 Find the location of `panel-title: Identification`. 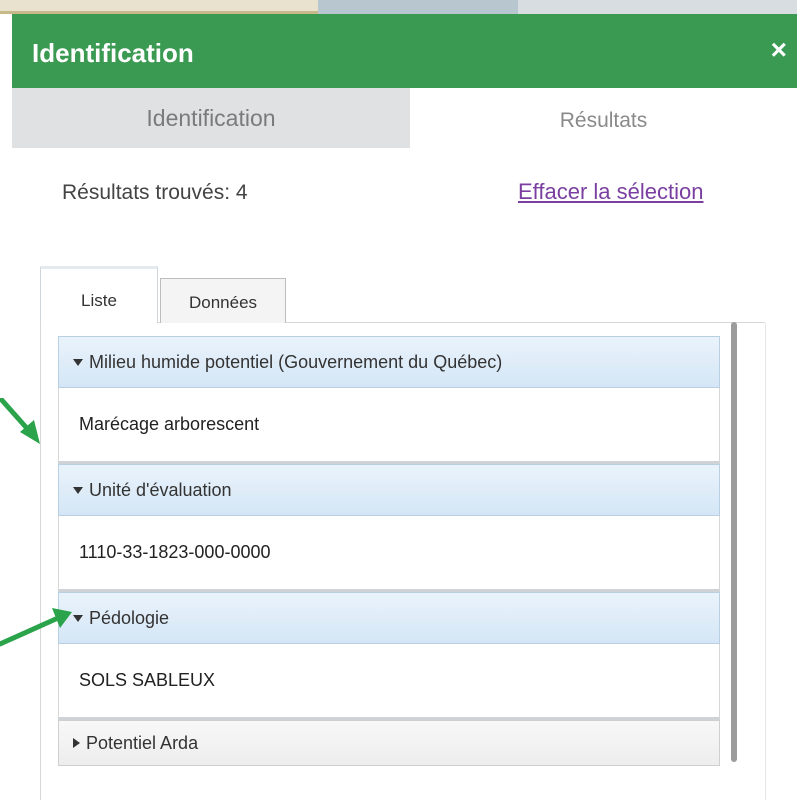

panel-title: Identification is located at coordinates (113, 53).